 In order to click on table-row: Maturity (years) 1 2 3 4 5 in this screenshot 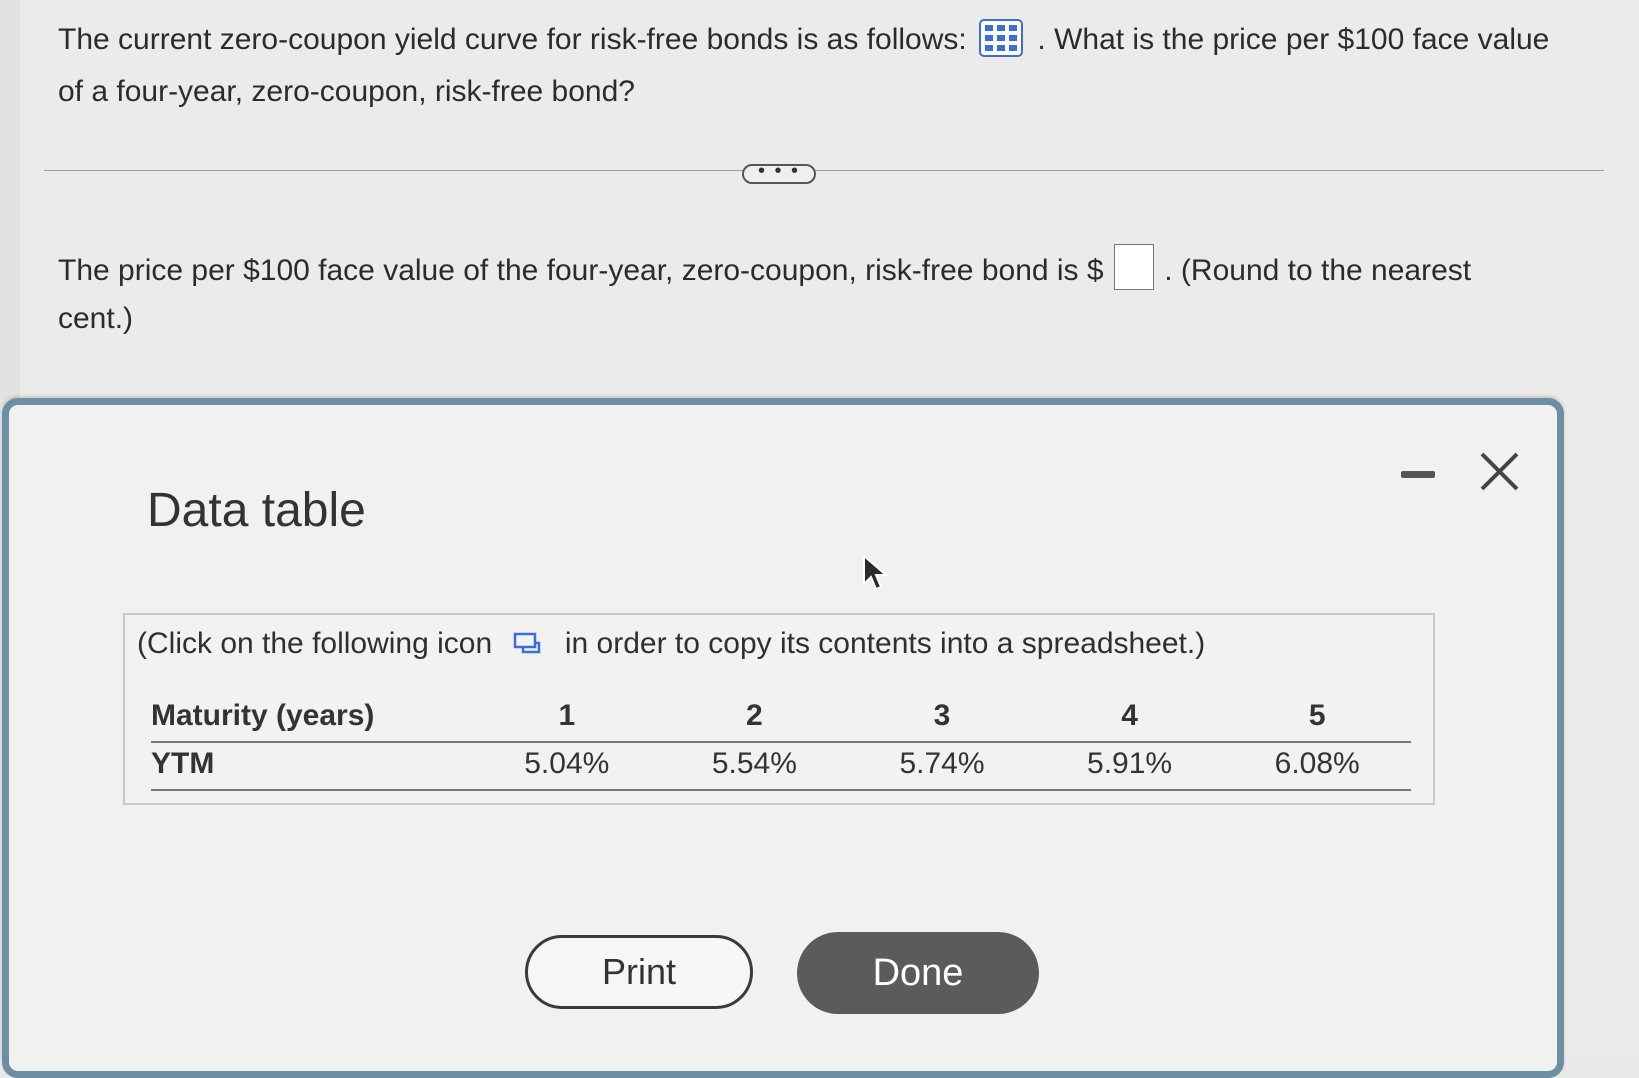, I will do `click(781, 719)`.